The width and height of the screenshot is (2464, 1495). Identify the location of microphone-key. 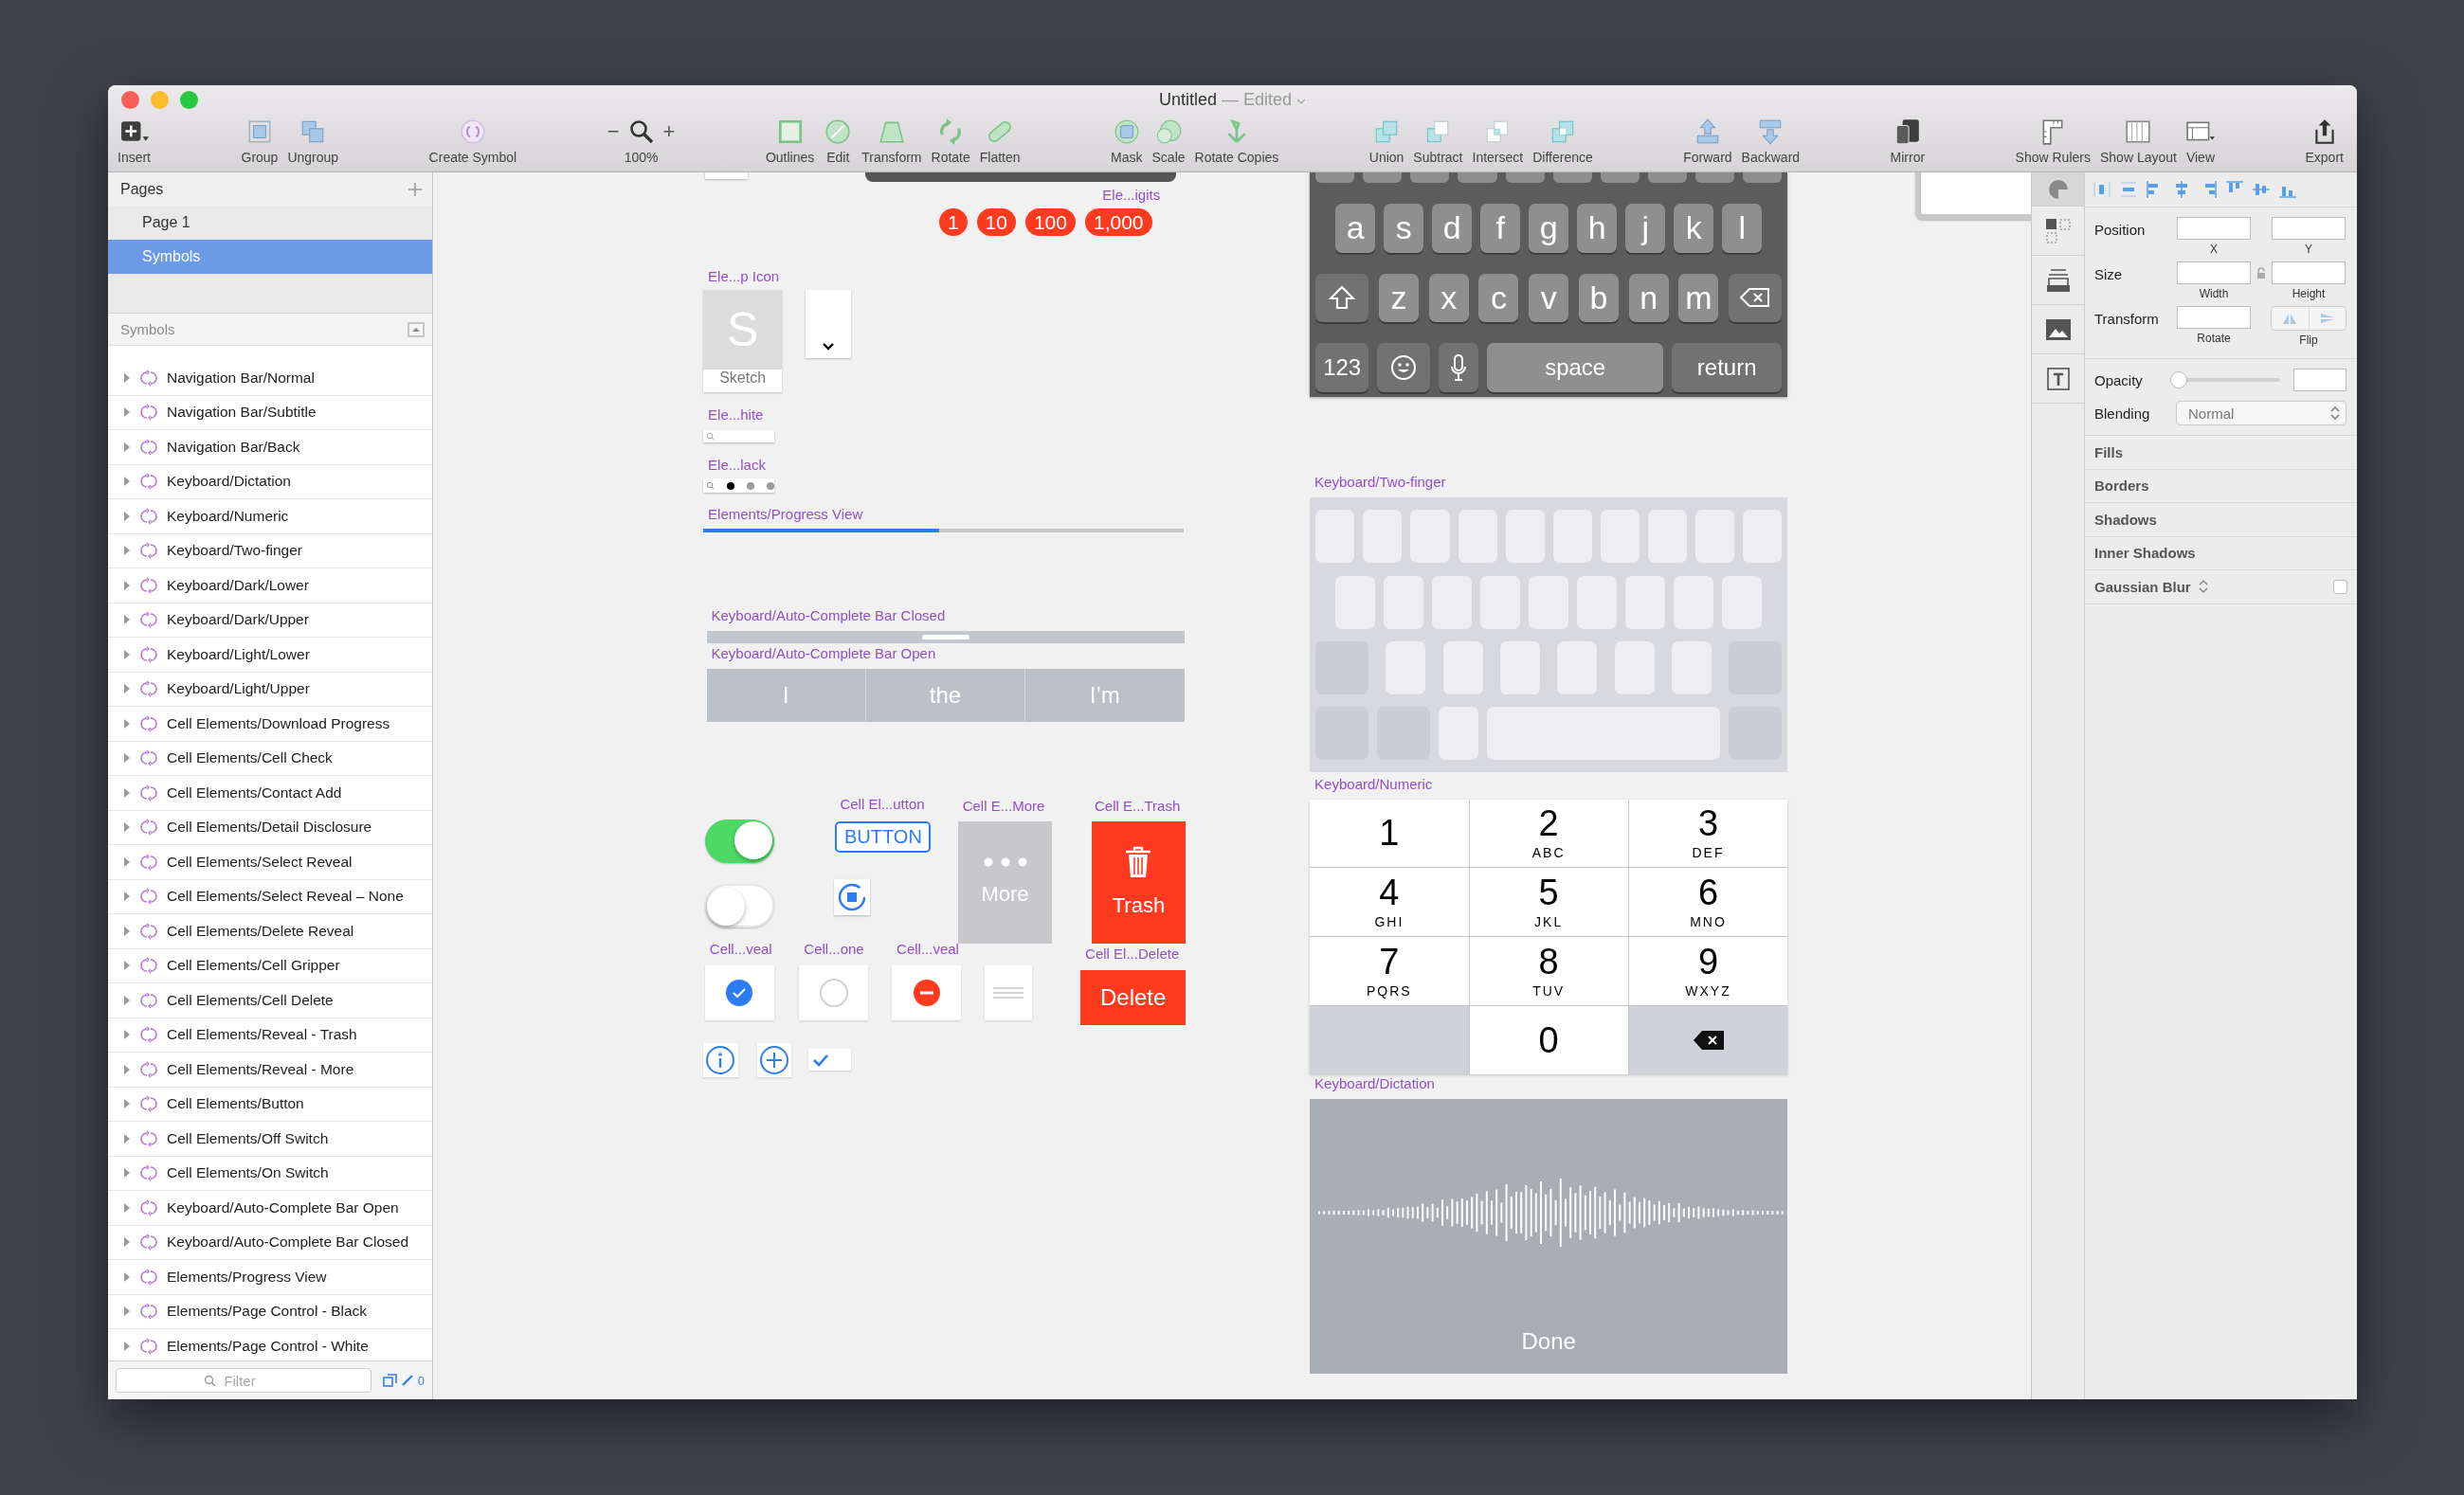
(1459, 368).